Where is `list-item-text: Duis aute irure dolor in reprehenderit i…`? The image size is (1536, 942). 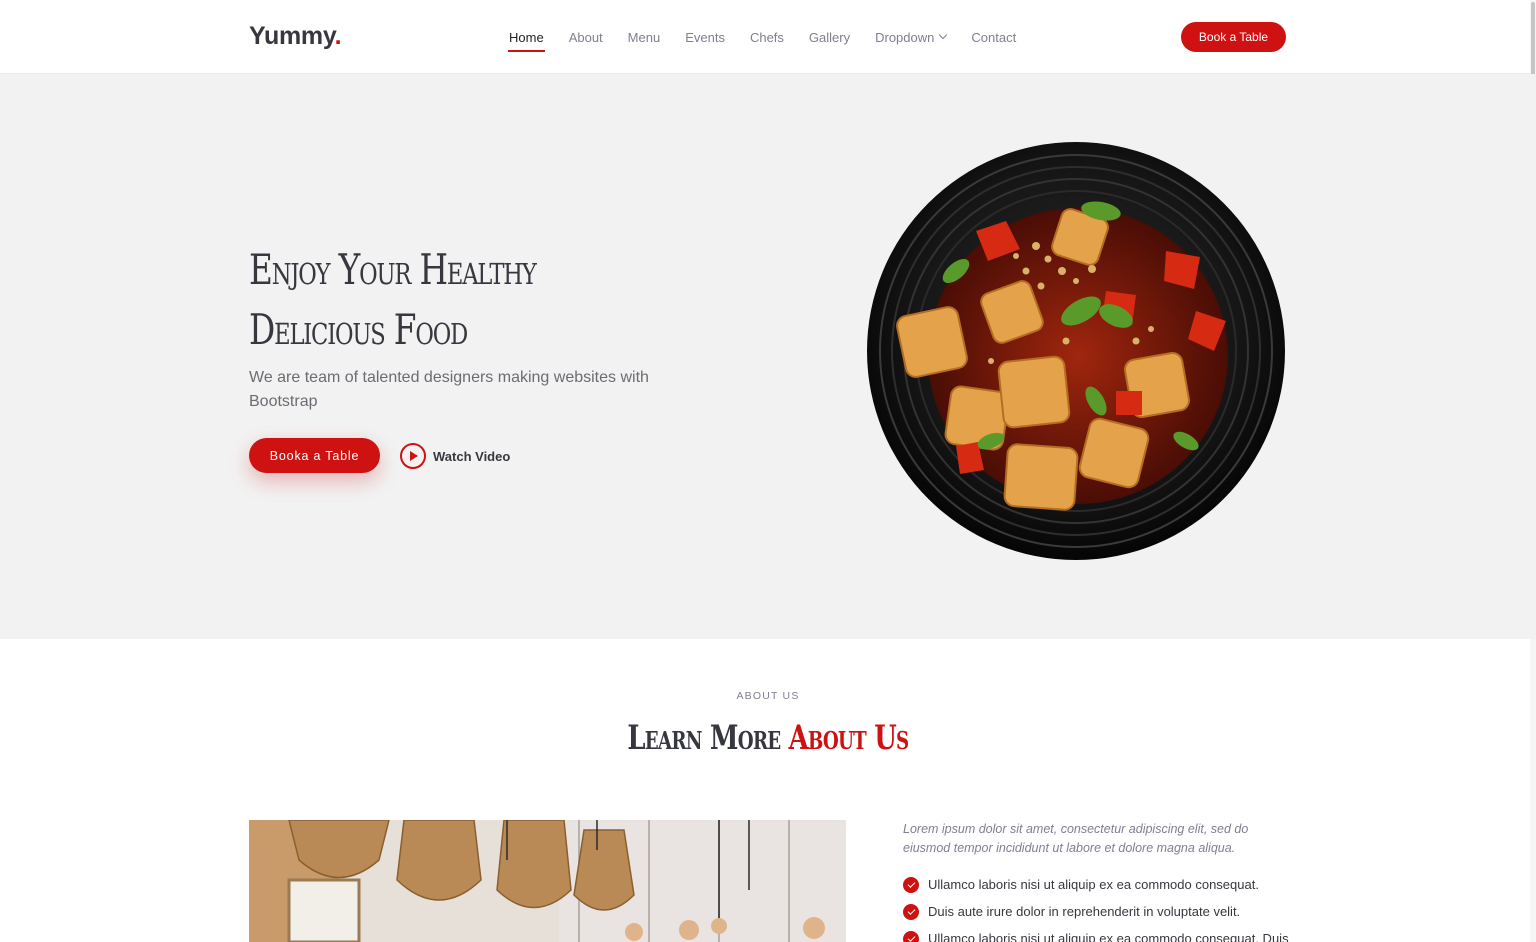 list-item-text: Duis aute irure dolor in reprehenderit i… is located at coordinates (1084, 911).